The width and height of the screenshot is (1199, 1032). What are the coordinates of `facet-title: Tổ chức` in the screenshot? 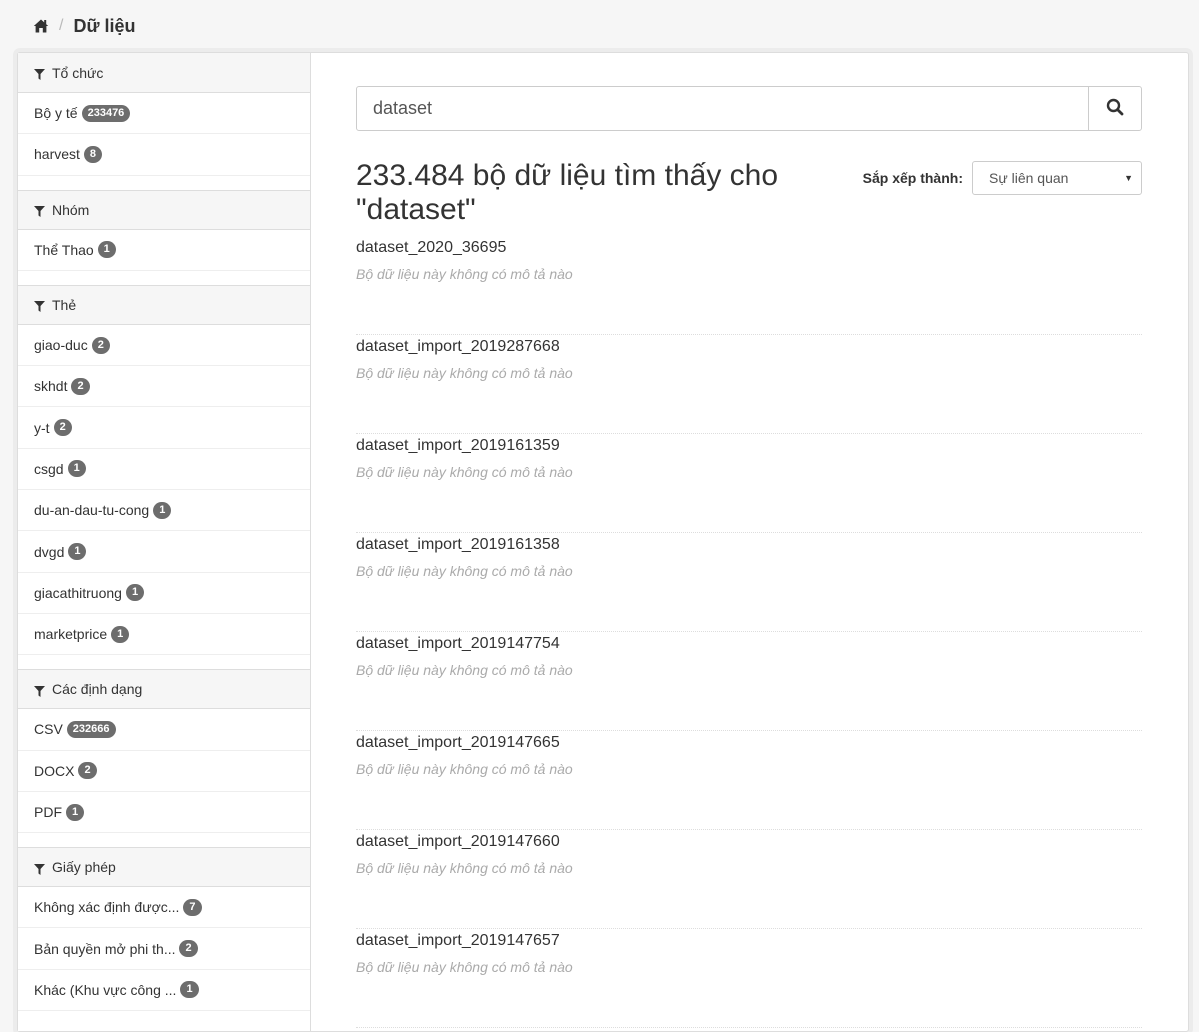 It's located at (78, 72).